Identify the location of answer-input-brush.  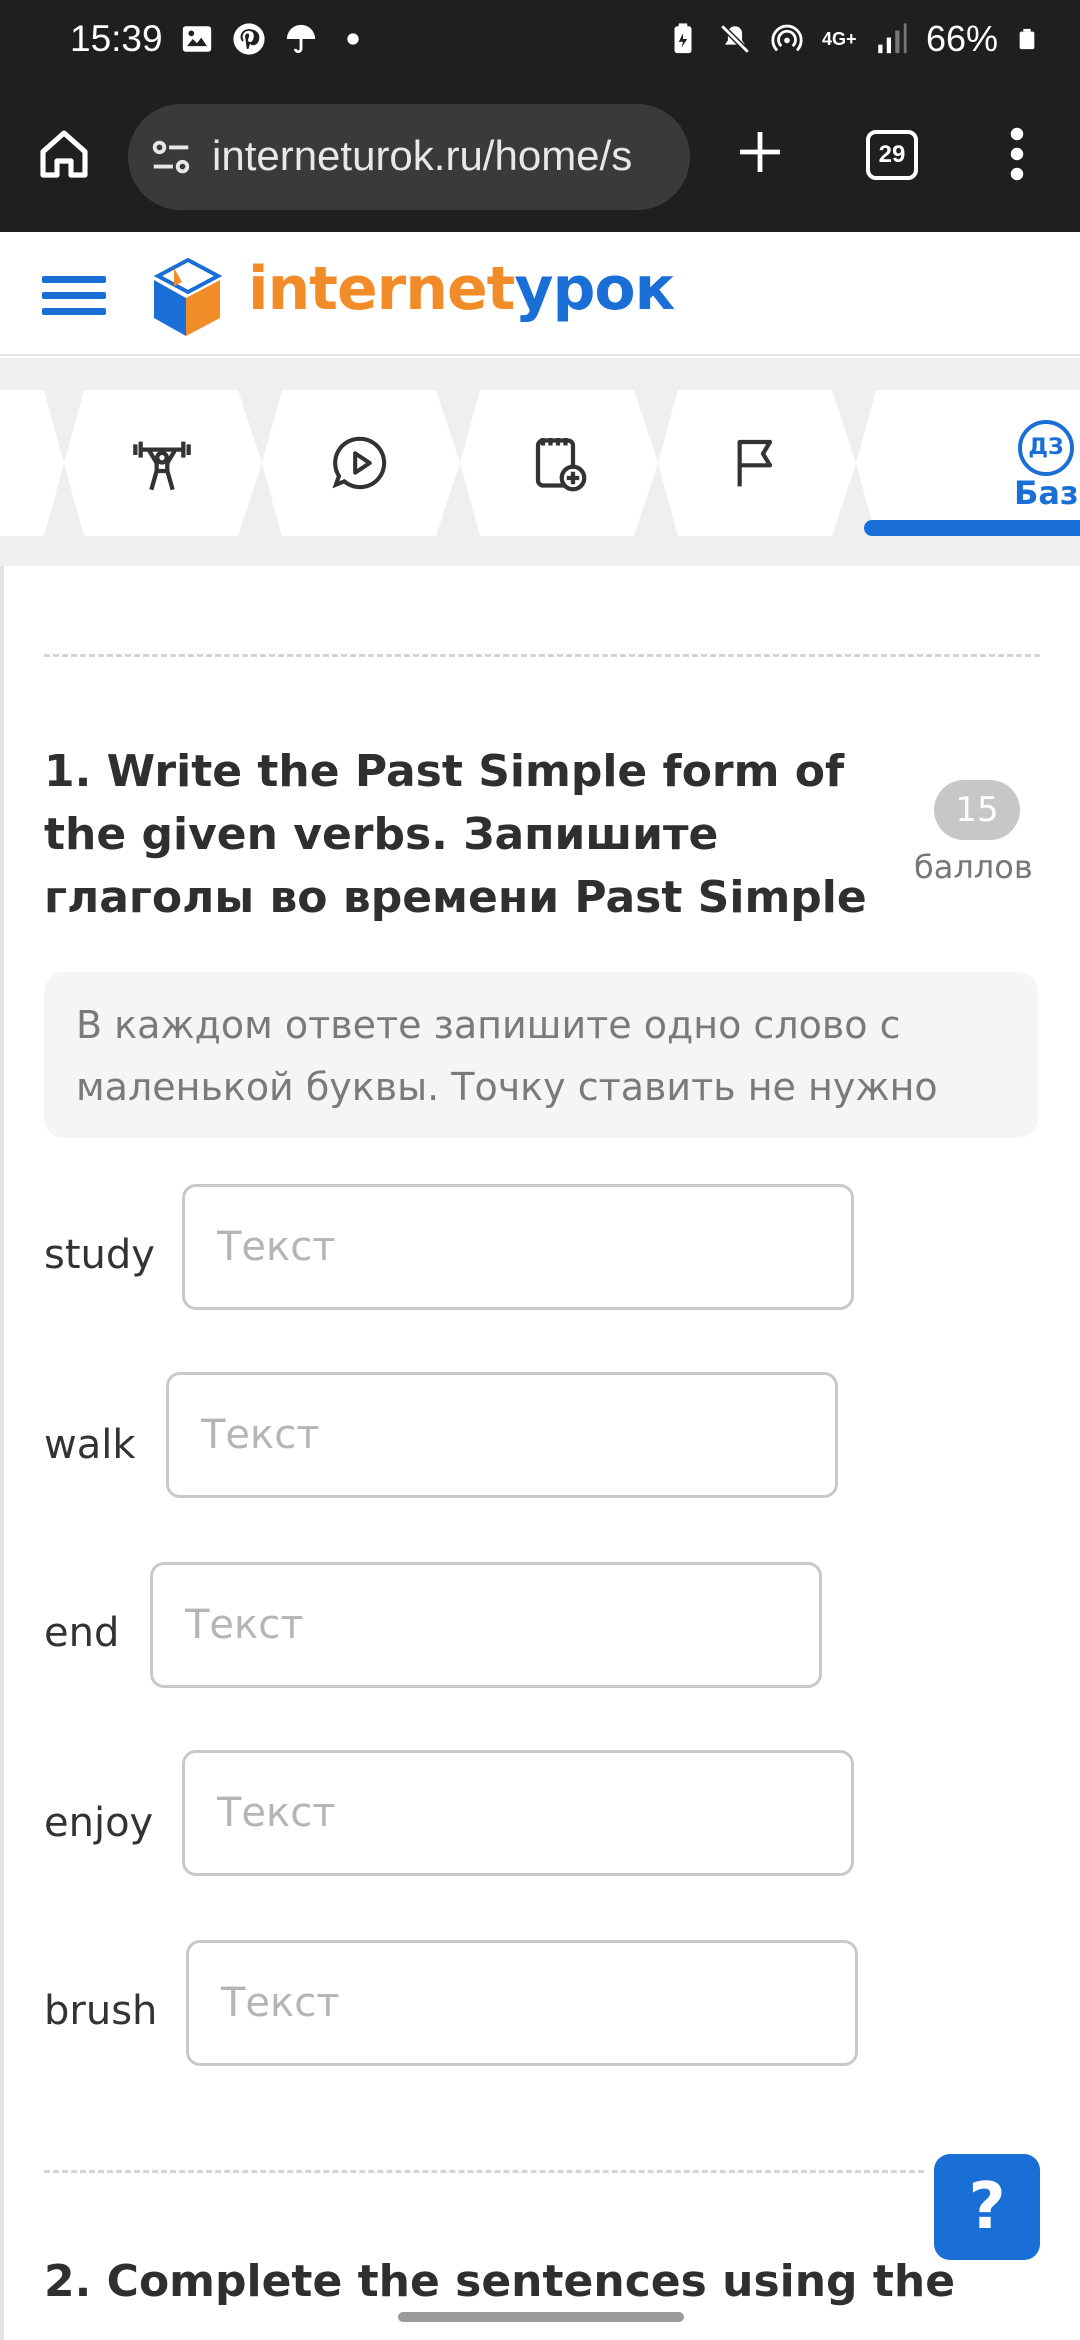
(522, 2003).